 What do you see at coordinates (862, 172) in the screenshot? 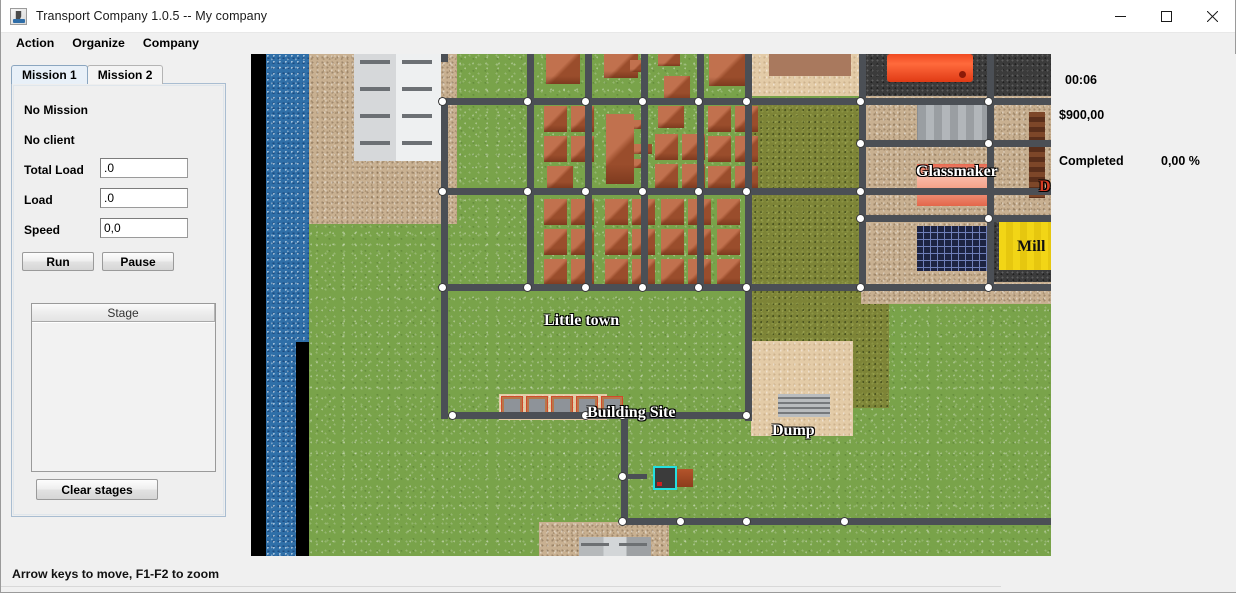
I see `road-v7` at bounding box center [862, 172].